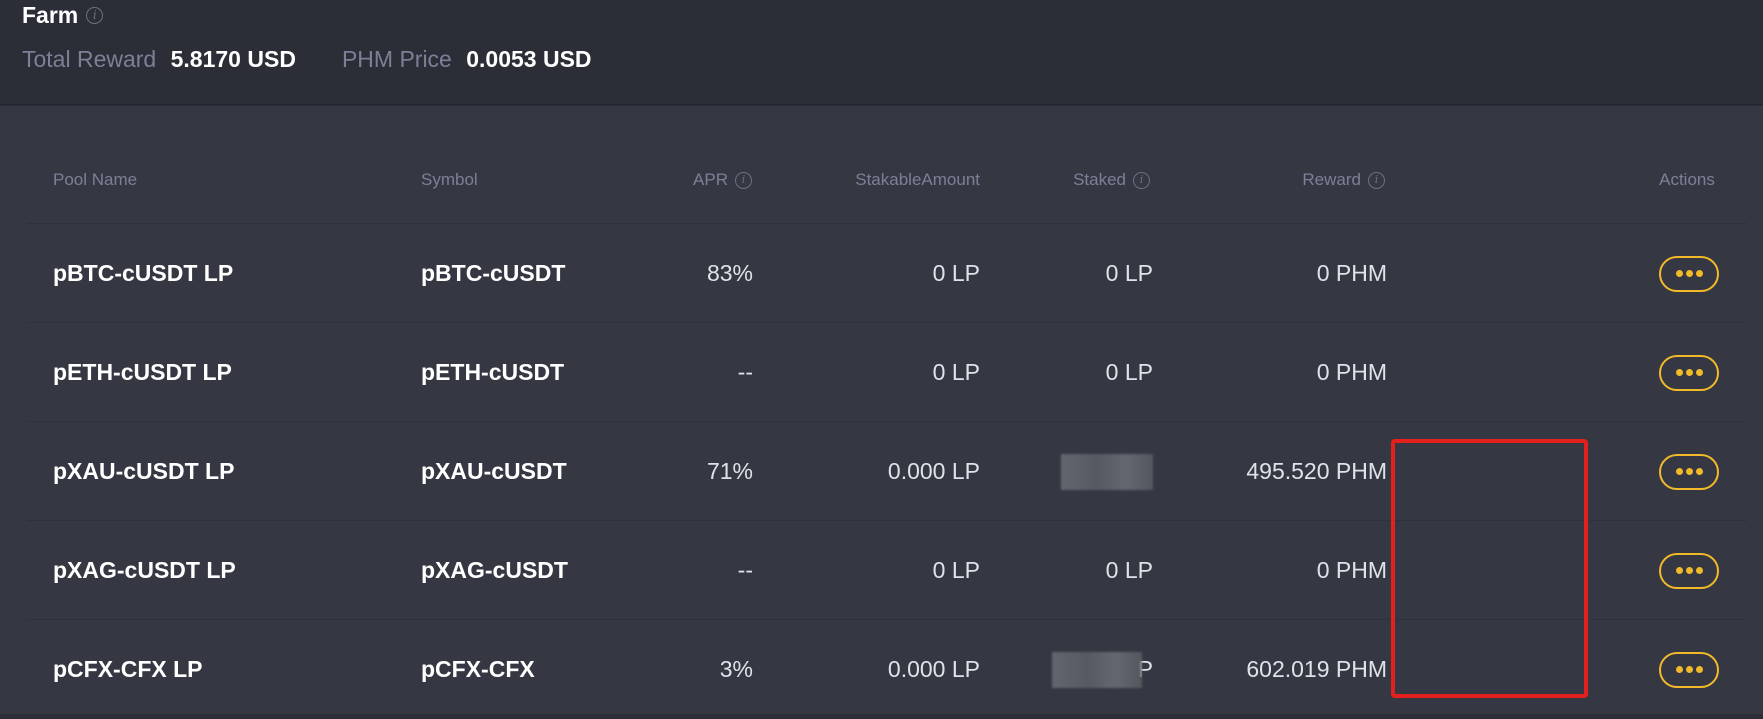 This screenshot has height=719, width=1763. Describe the element at coordinates (706, 180) in the screenshot. I see `column-reward: Reward i` at that location.